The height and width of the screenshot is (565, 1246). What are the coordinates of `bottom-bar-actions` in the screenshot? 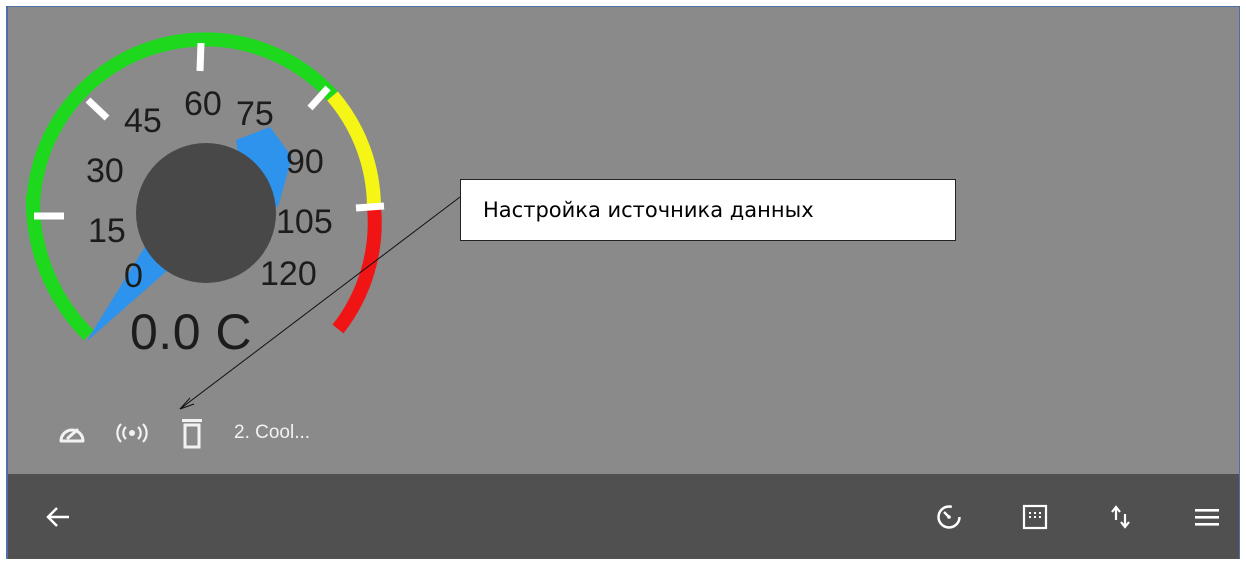 It's located at (1057, 517).